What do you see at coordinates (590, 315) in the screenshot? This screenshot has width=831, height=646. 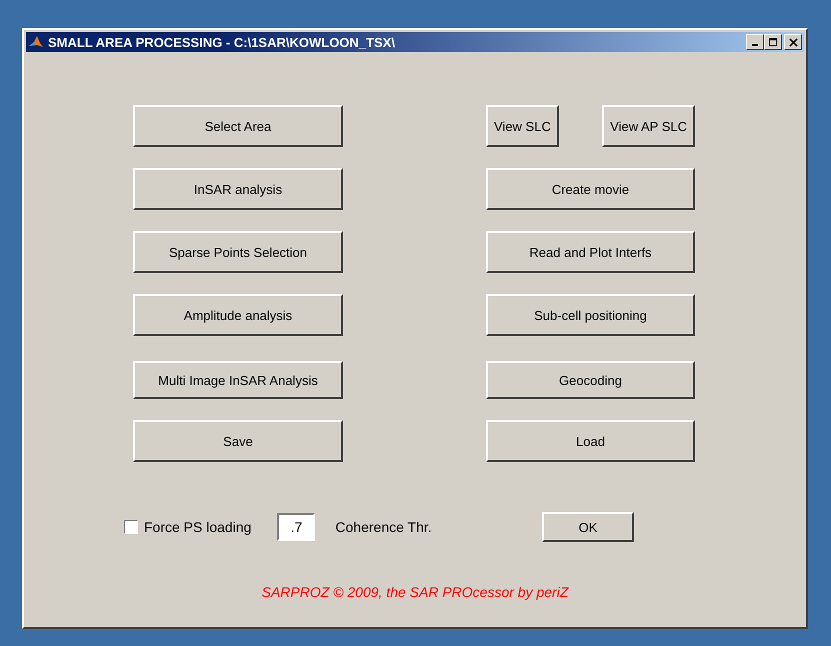 I see `action-button: Sub-cell positioning` at bounding box center [590, 315].